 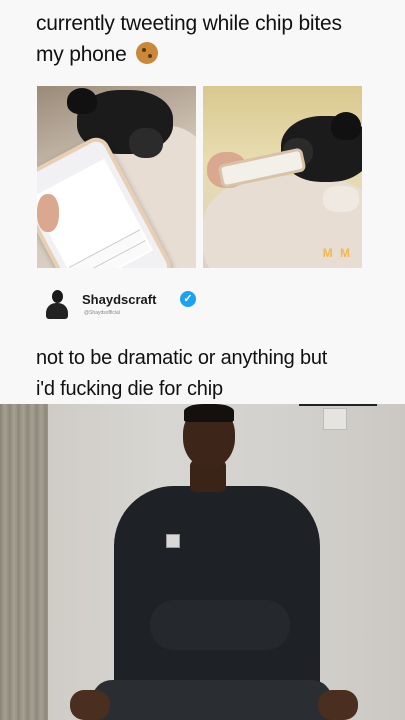 I want to click on avatar-body, so click(x=57, y=311).